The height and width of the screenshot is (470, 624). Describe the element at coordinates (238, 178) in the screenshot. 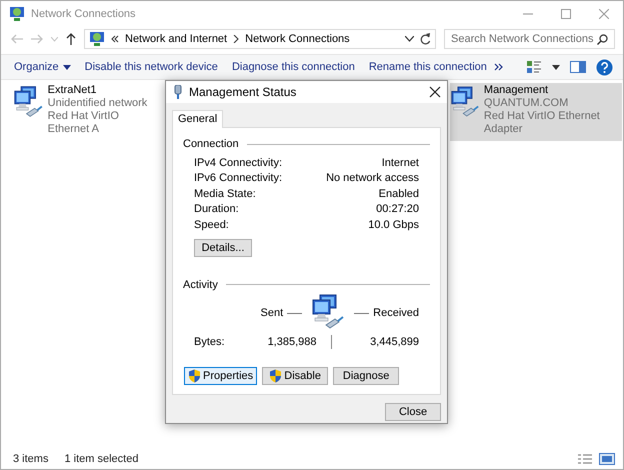

I see `field-label: IPv6 Connectivity:` at that location.